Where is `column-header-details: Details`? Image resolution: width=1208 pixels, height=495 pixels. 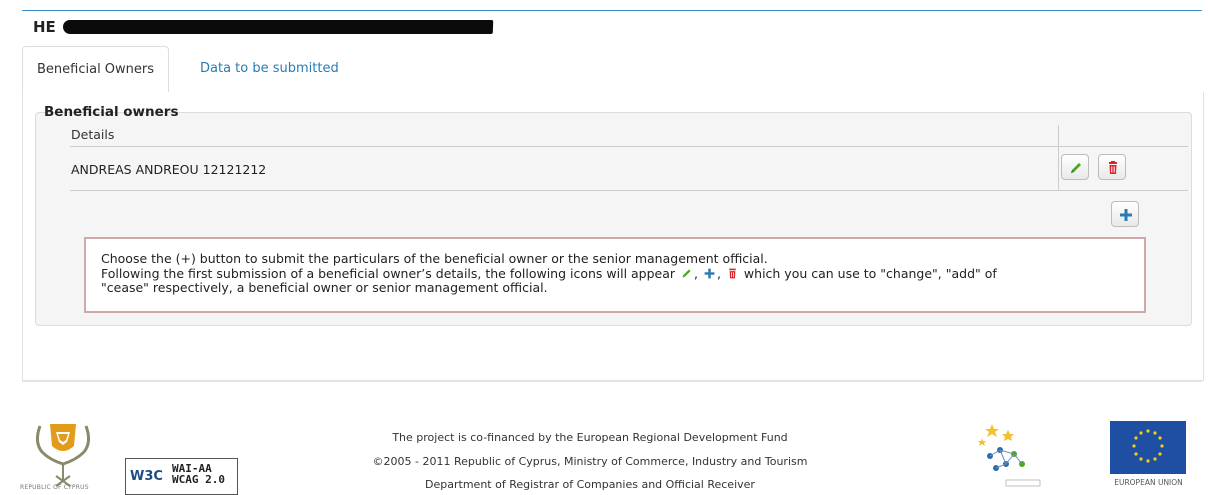
column-header-details: Details is located at coordinates (93, 134).